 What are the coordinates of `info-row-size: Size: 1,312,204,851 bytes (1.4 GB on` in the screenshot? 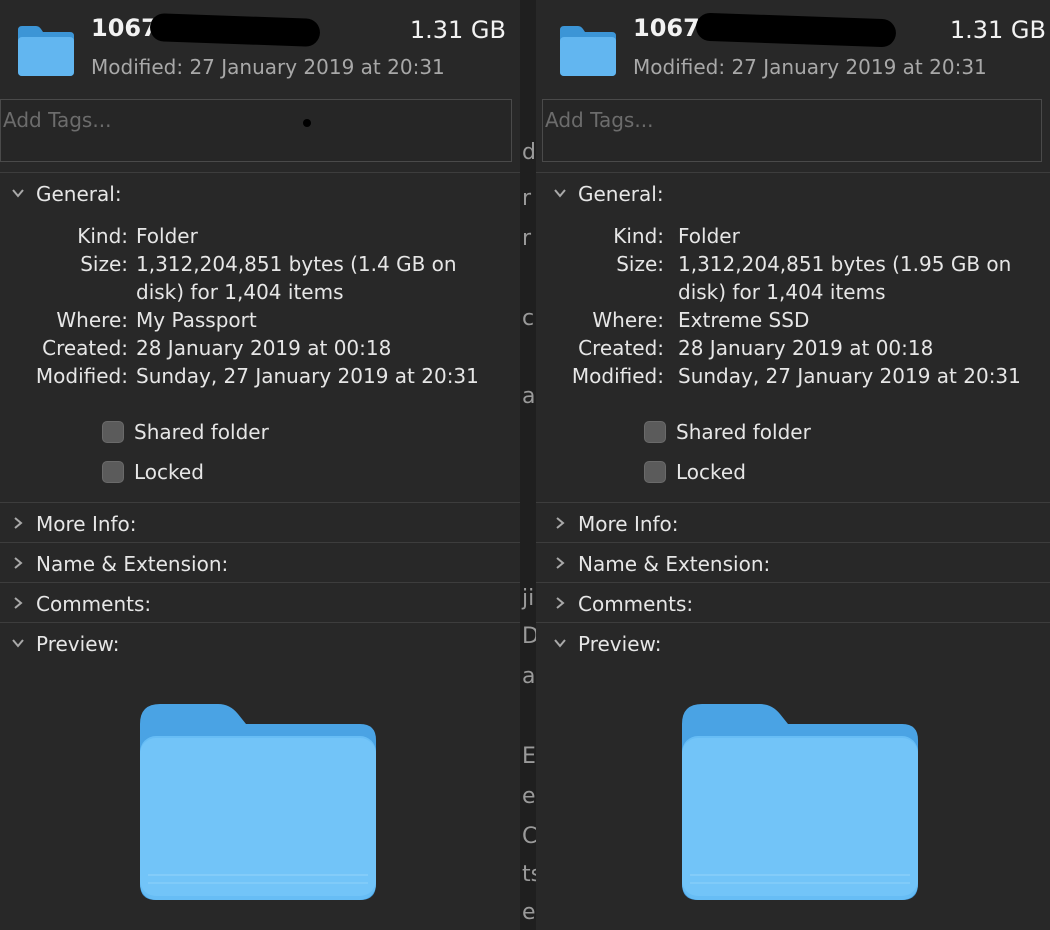 It's located at (260, 266).